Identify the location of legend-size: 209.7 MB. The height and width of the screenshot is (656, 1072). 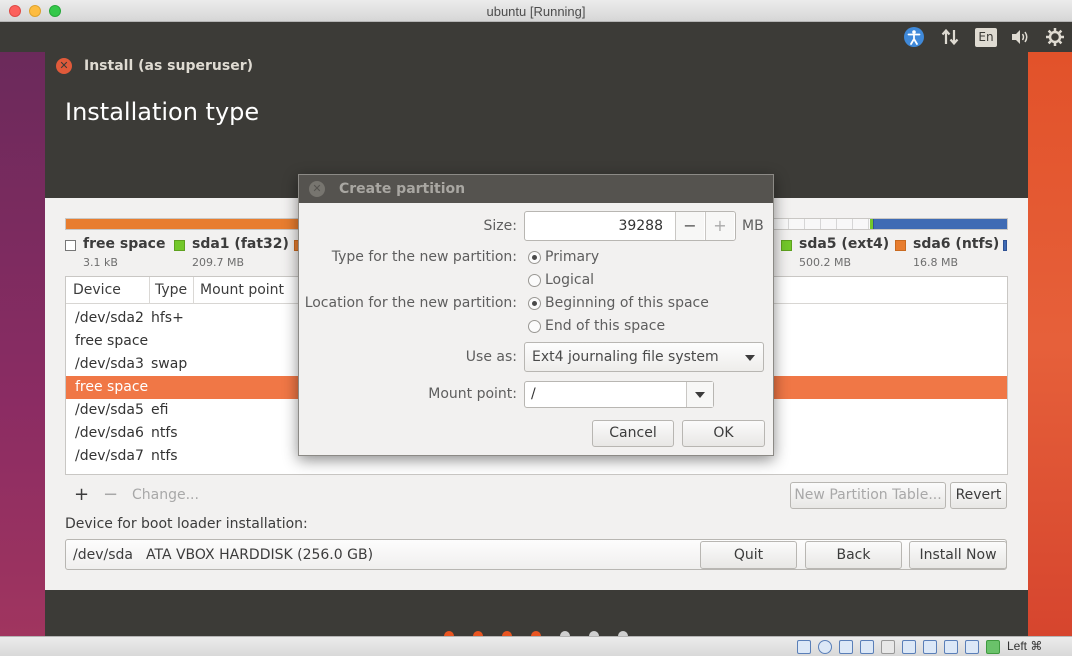
(218, 262).